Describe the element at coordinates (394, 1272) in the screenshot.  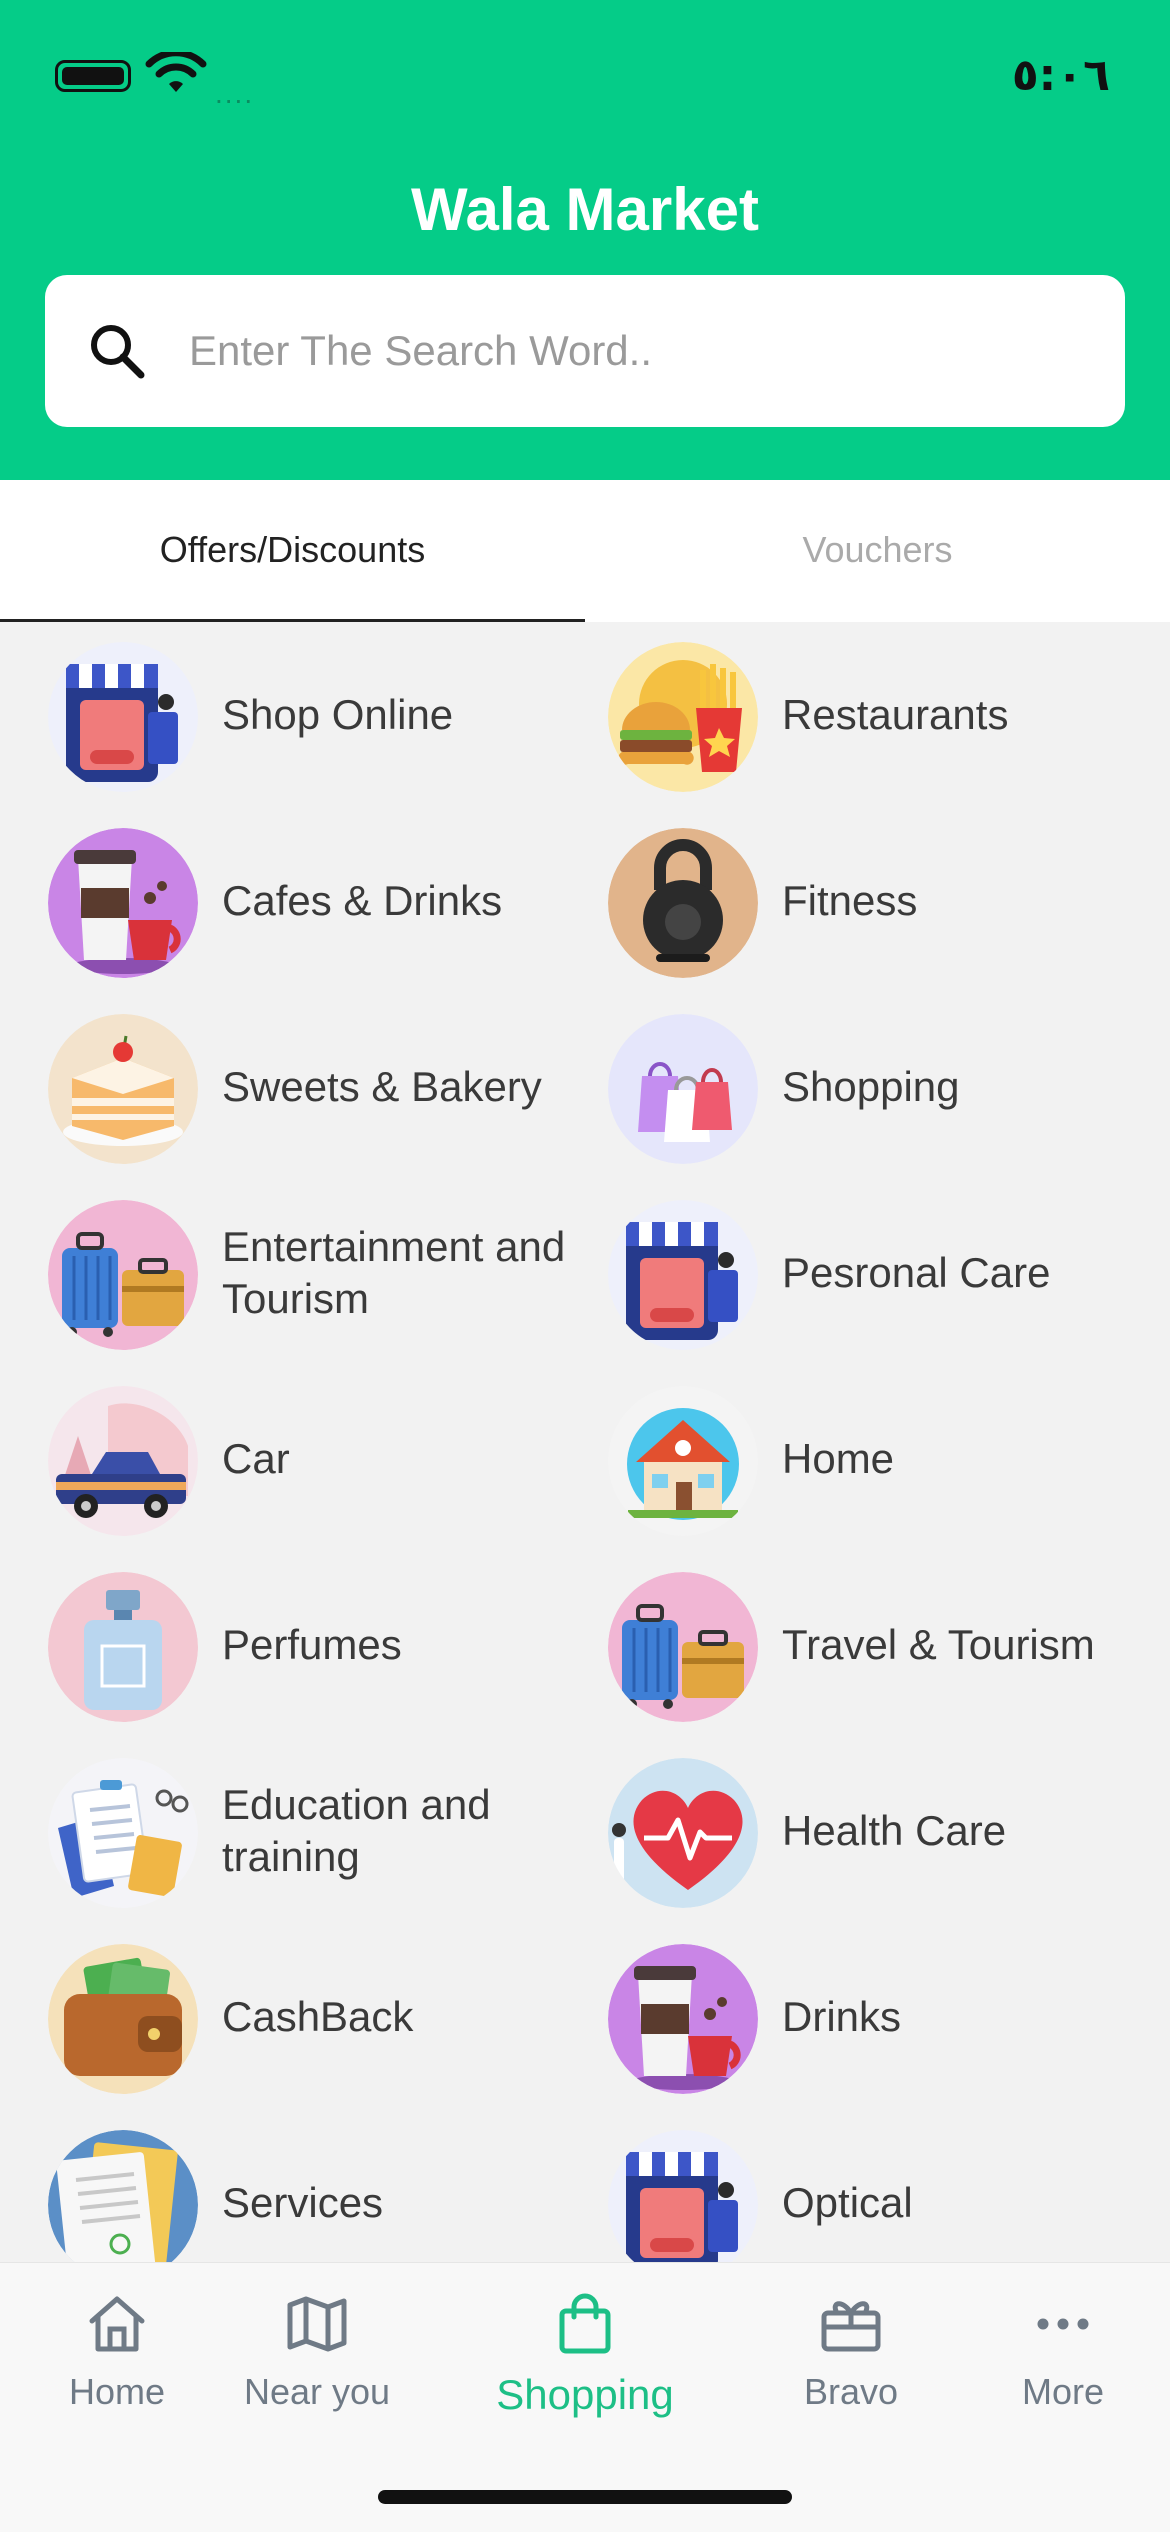
I see `category-label: Entertainment and Tourism` at that location.